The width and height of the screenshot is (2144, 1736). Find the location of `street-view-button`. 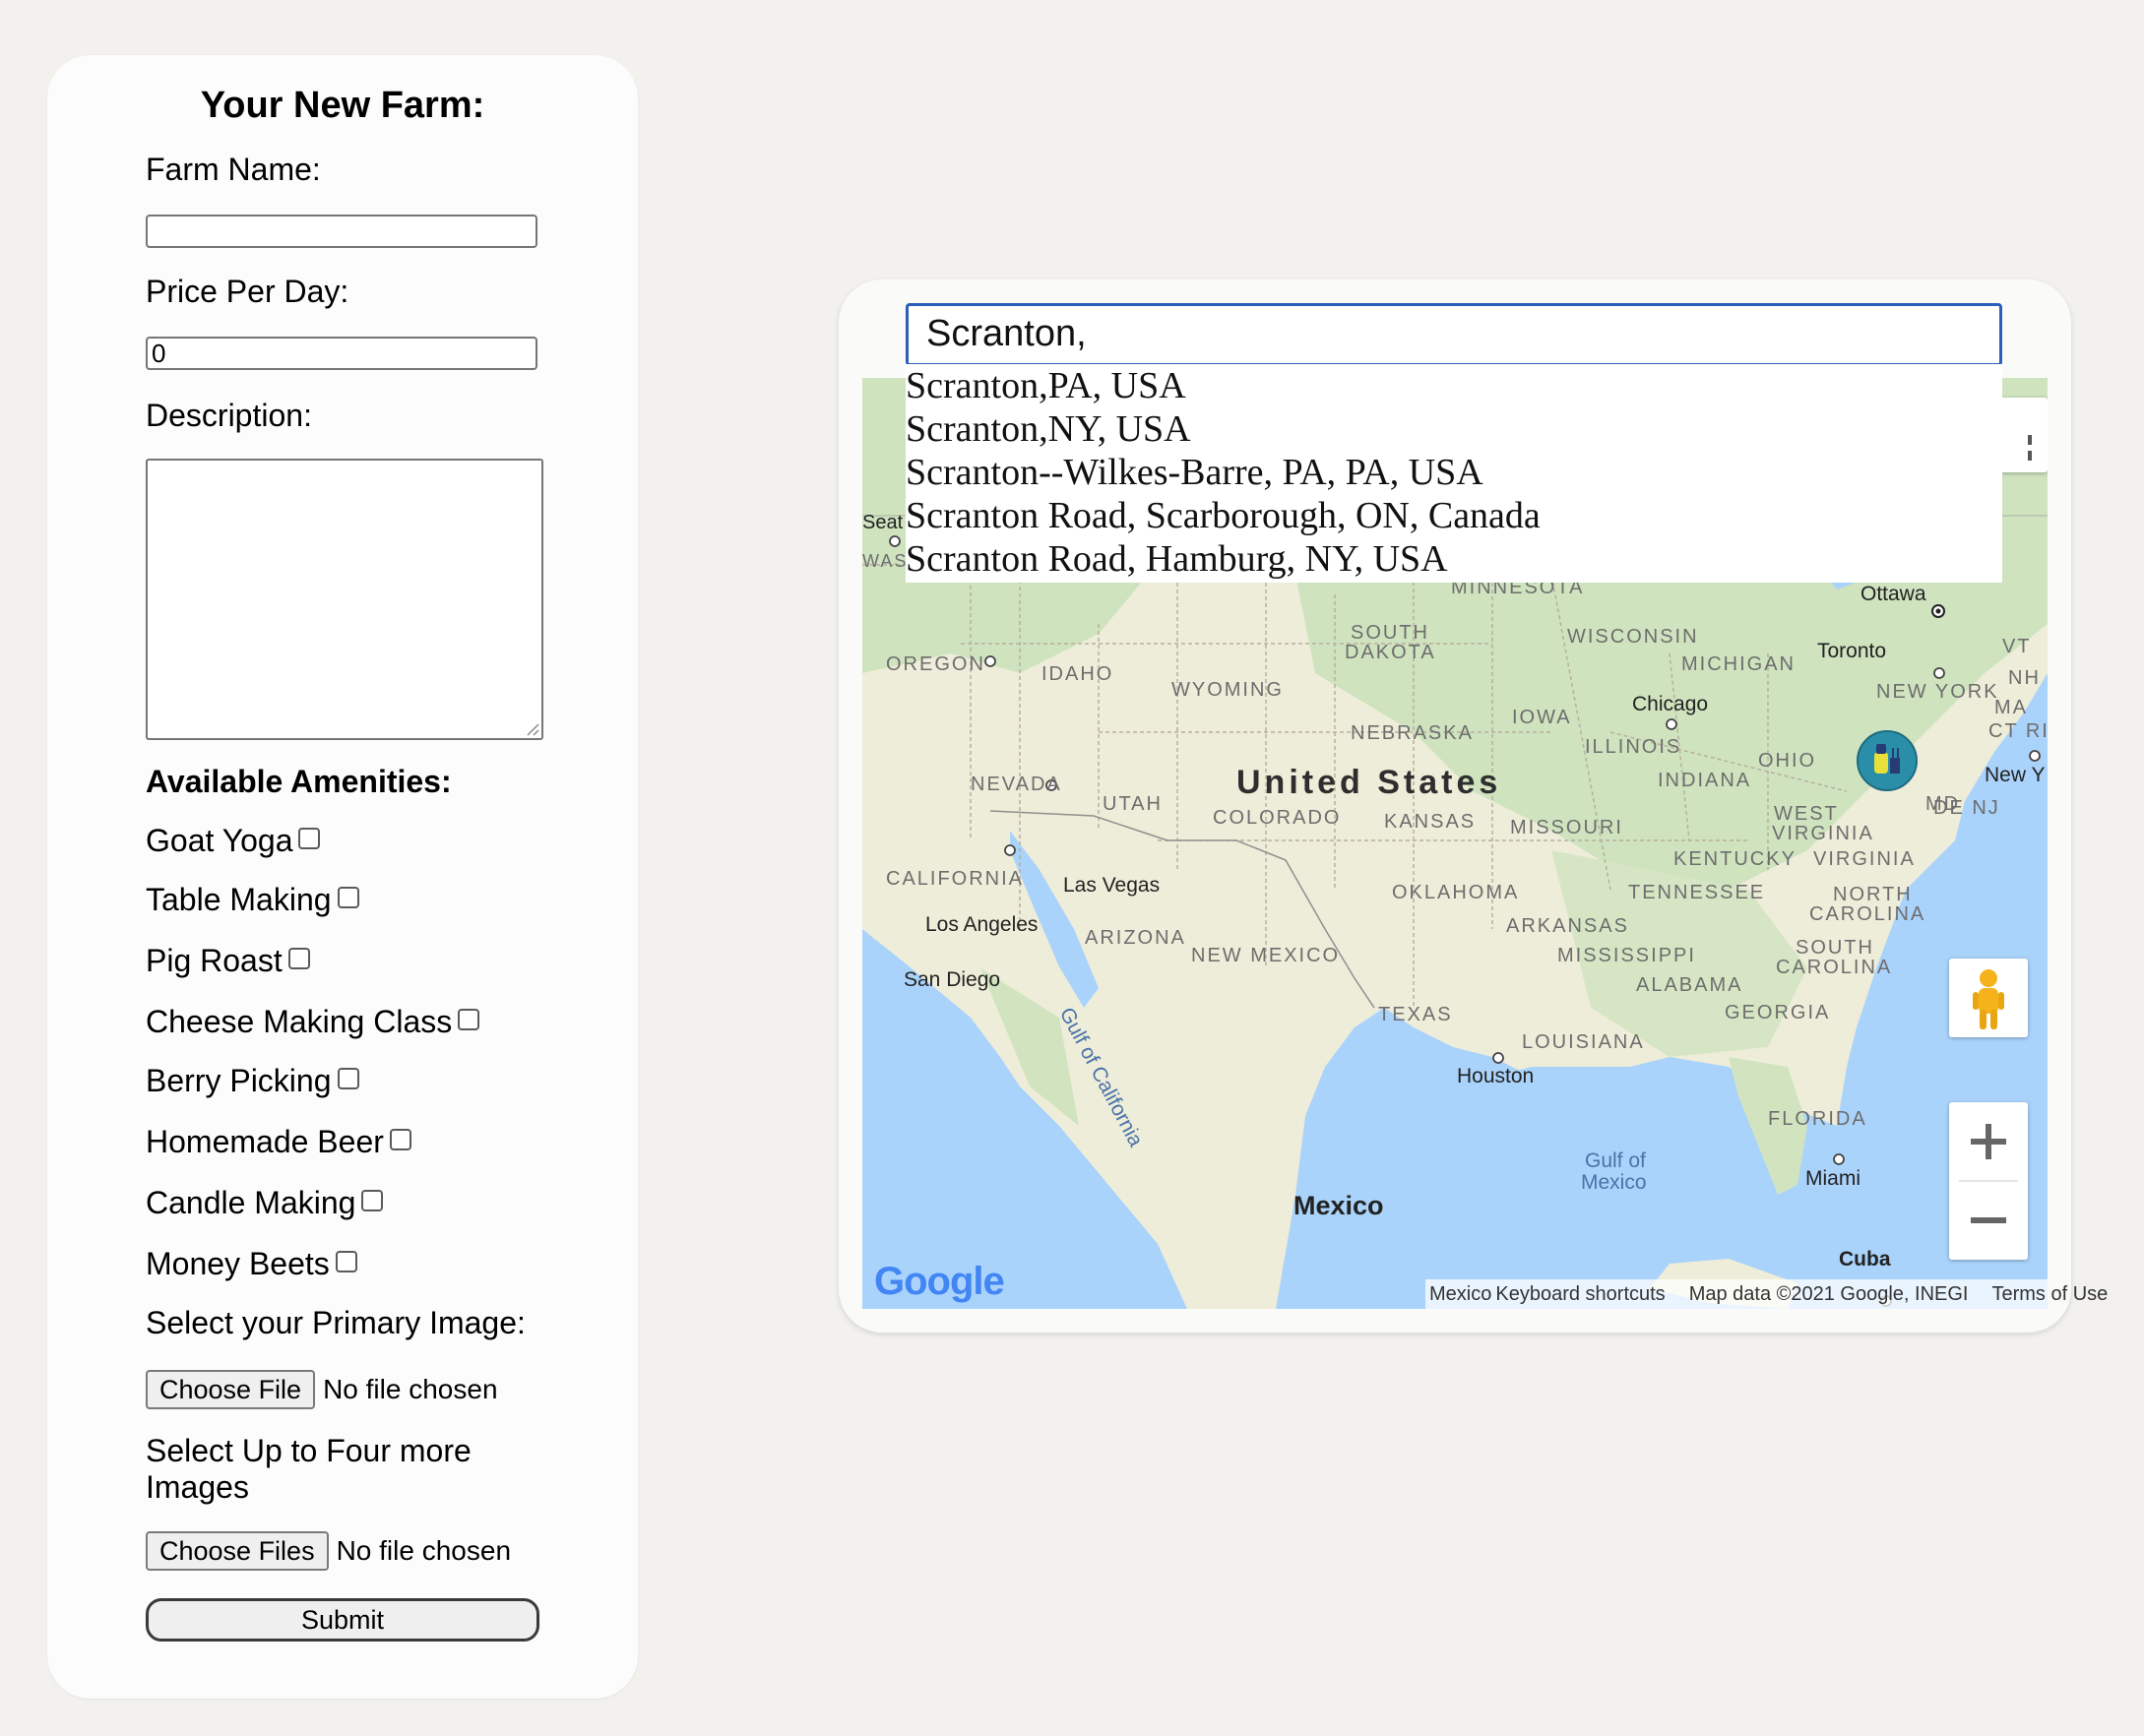

street-view-button is located at coordinates (1988, 998).